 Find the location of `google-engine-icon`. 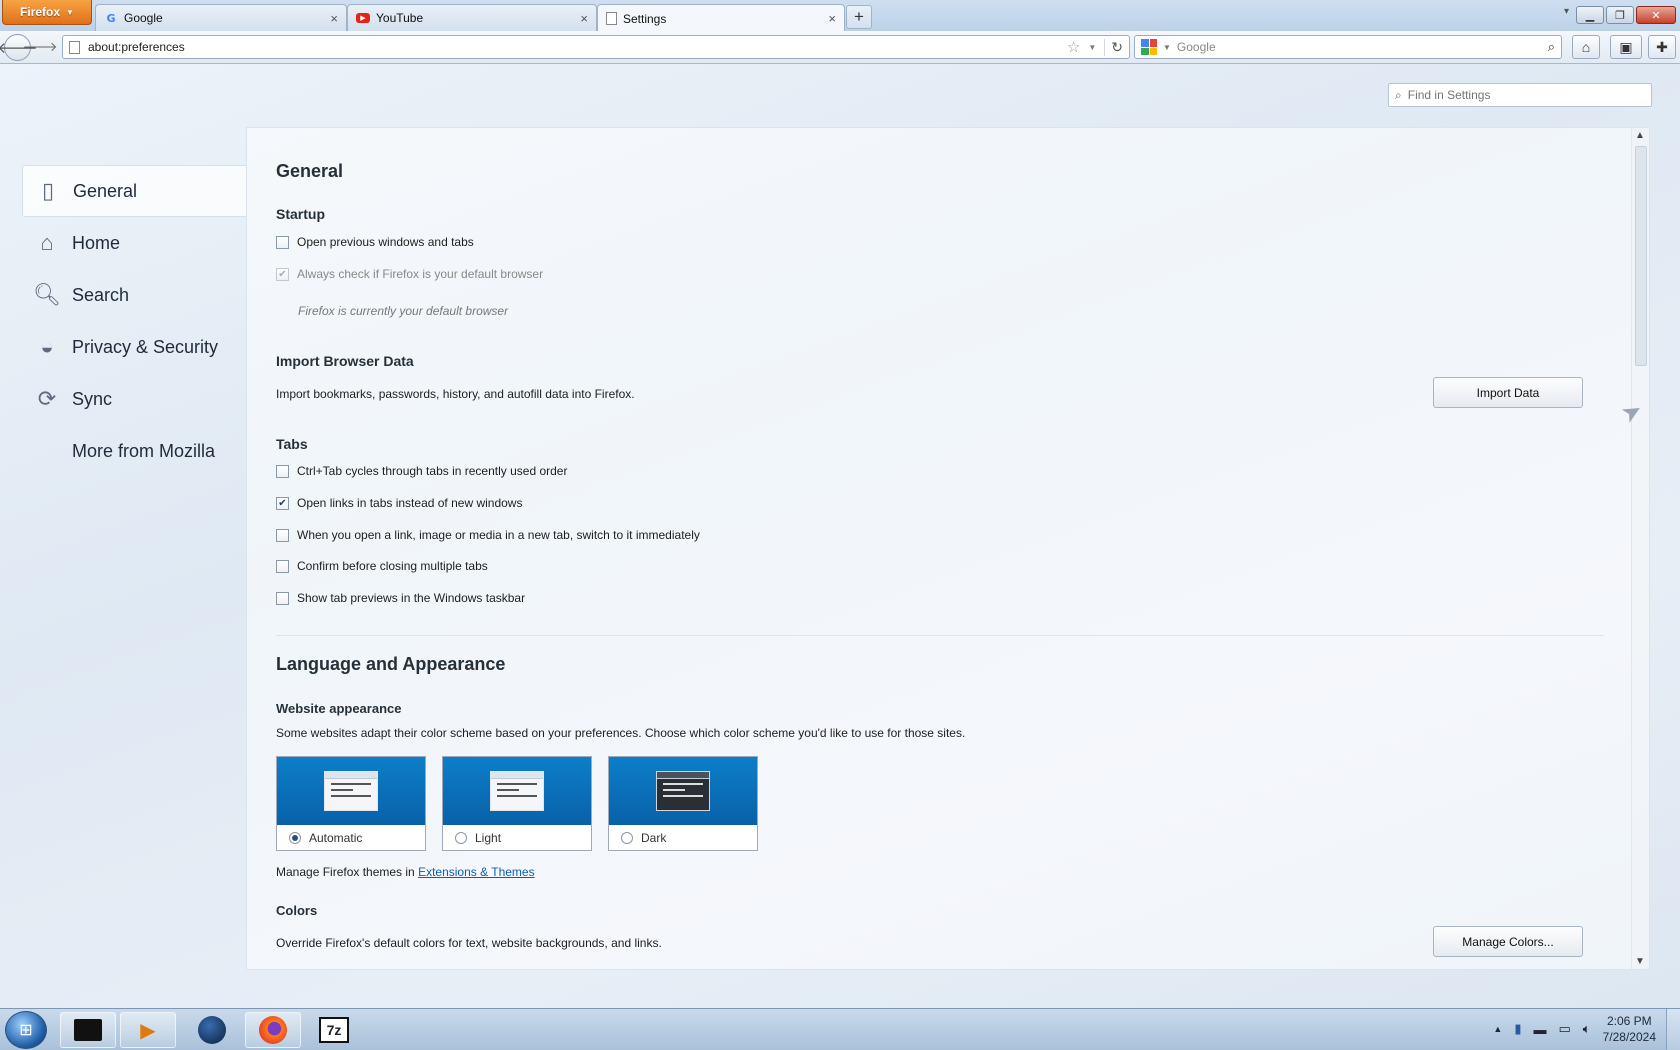

google-engine-icon is located at coordinates (1149, 47).